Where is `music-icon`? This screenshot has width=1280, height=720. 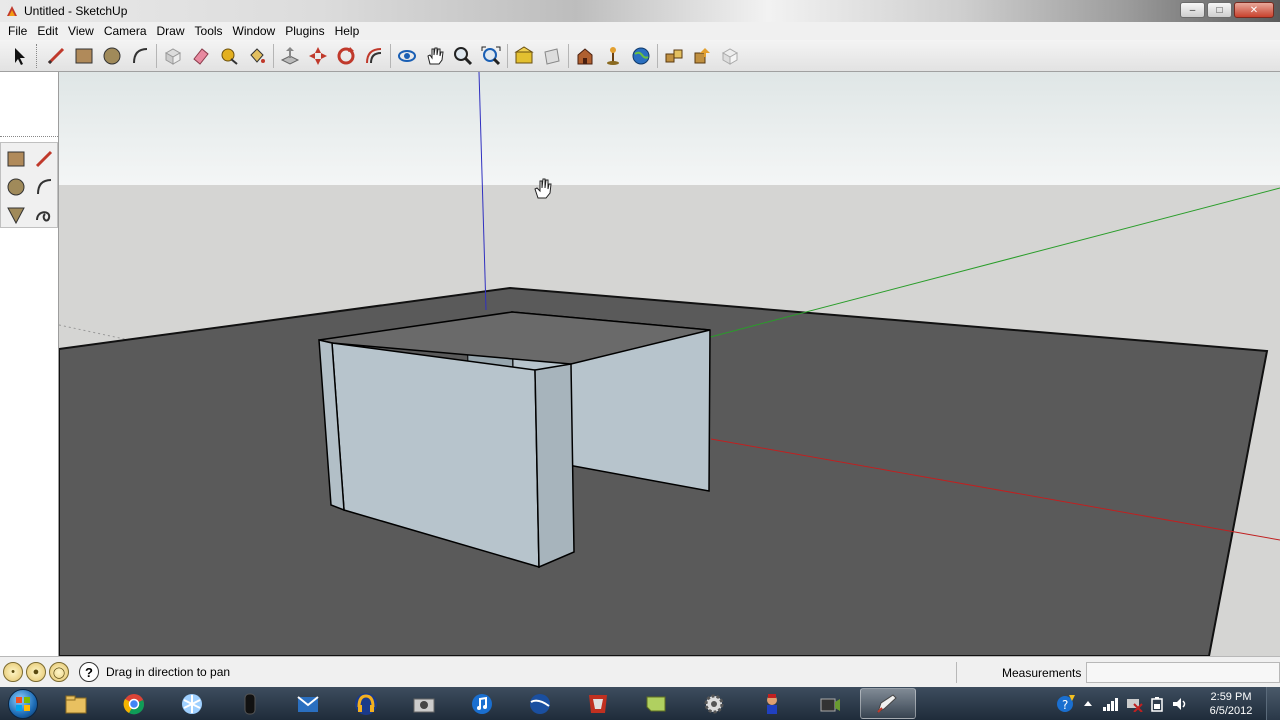
music-icon is located at coordinates (482, 703).